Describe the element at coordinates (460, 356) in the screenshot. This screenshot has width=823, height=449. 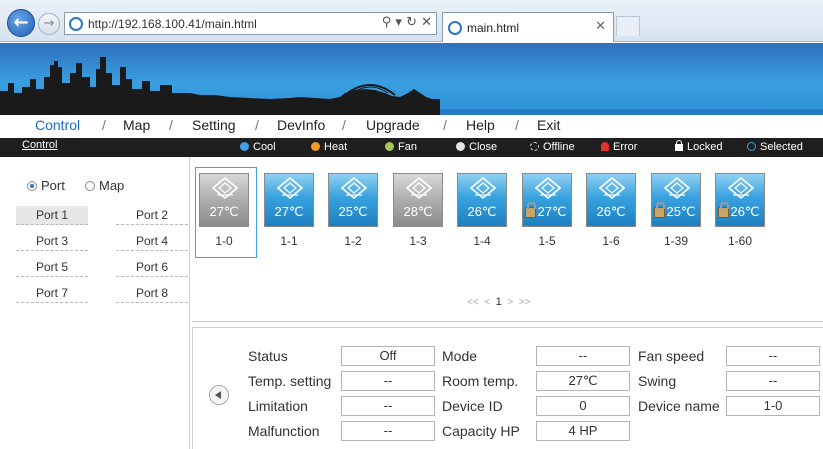
I see `mode-label: Mode` at that location.